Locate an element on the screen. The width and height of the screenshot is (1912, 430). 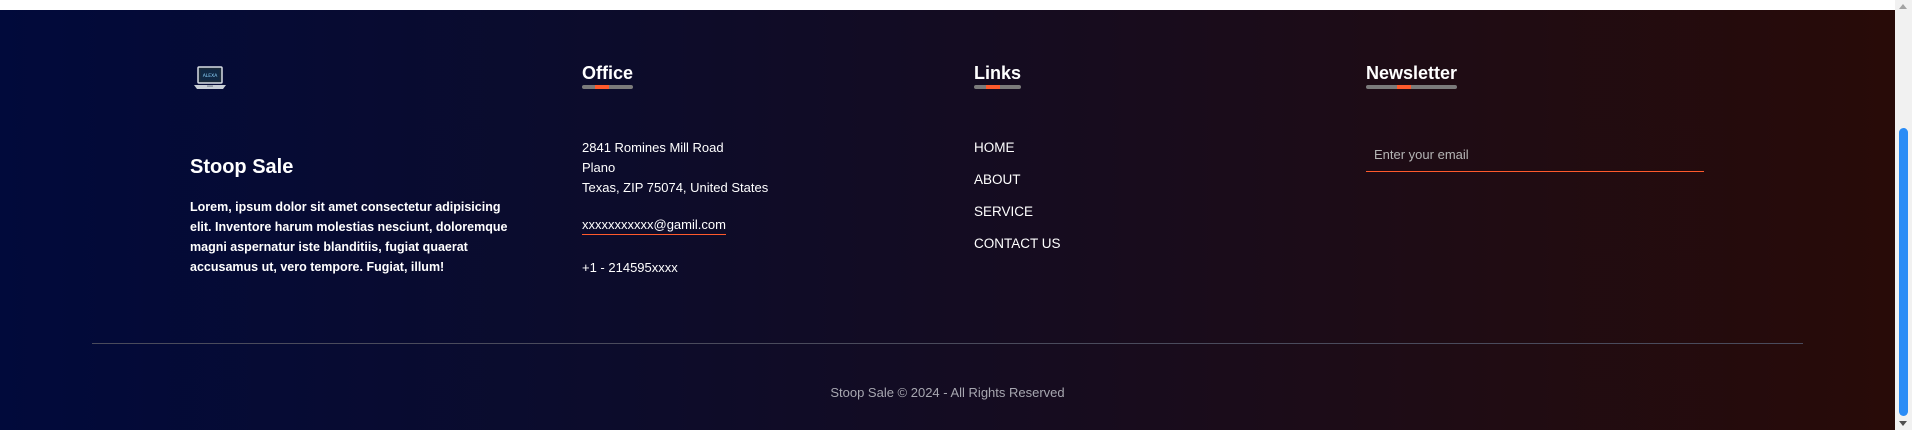
office-title-underline is located at coordinates (607, 87).